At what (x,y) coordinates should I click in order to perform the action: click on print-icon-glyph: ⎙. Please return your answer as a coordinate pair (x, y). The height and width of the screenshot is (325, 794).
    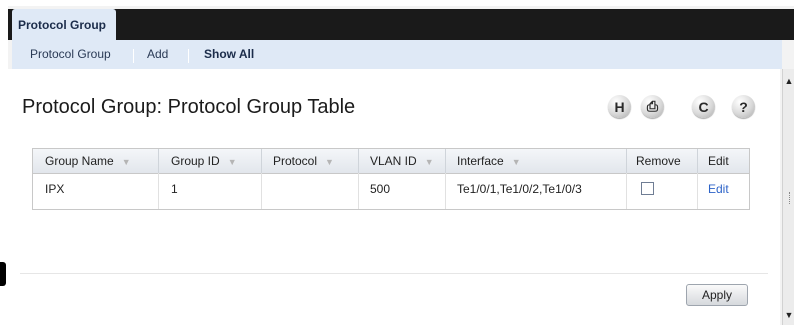
    Looking at the image, I should click on (652, 106).